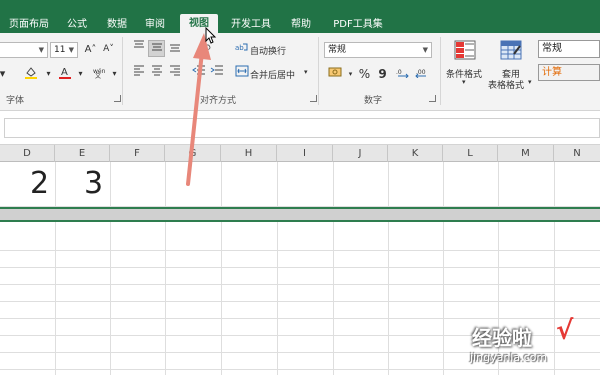 This screenshot has height=375, width=600. I want to click on conditional-format-dropdown-icon: ▾, so click(464, 82).